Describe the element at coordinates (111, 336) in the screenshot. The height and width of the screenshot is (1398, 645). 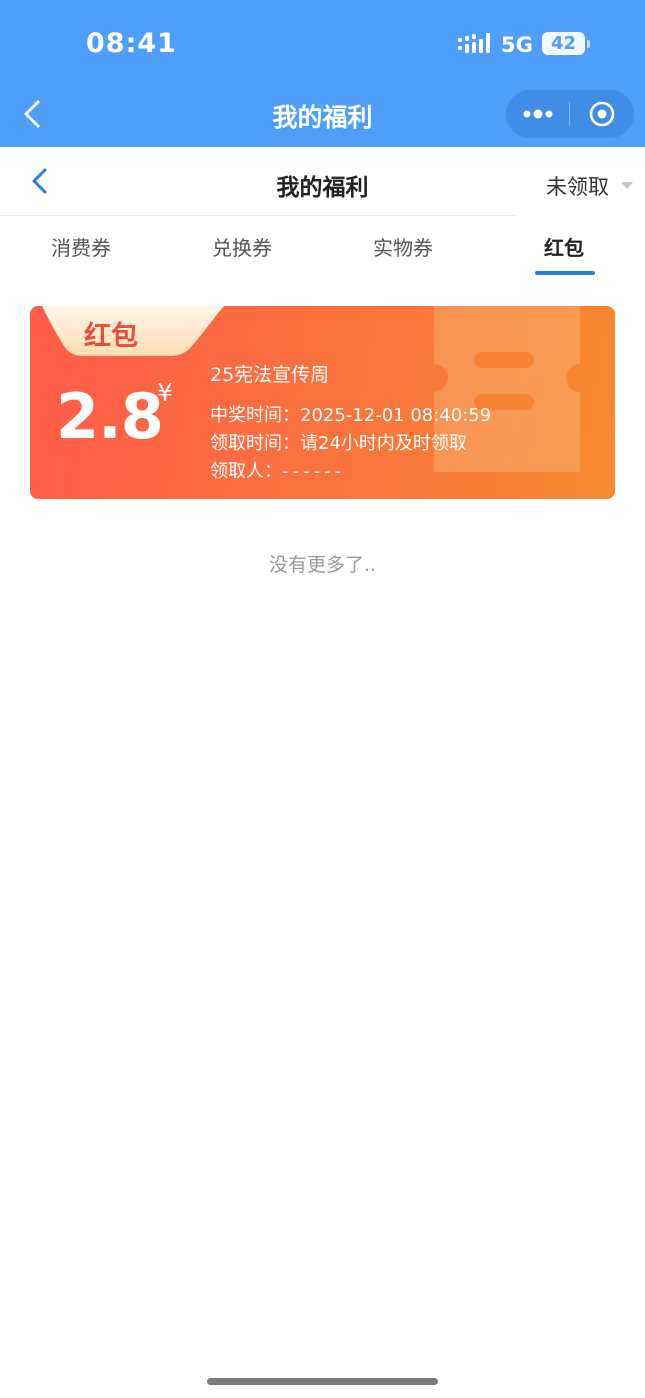
I see `red-packet-tag: 红包` at that location.